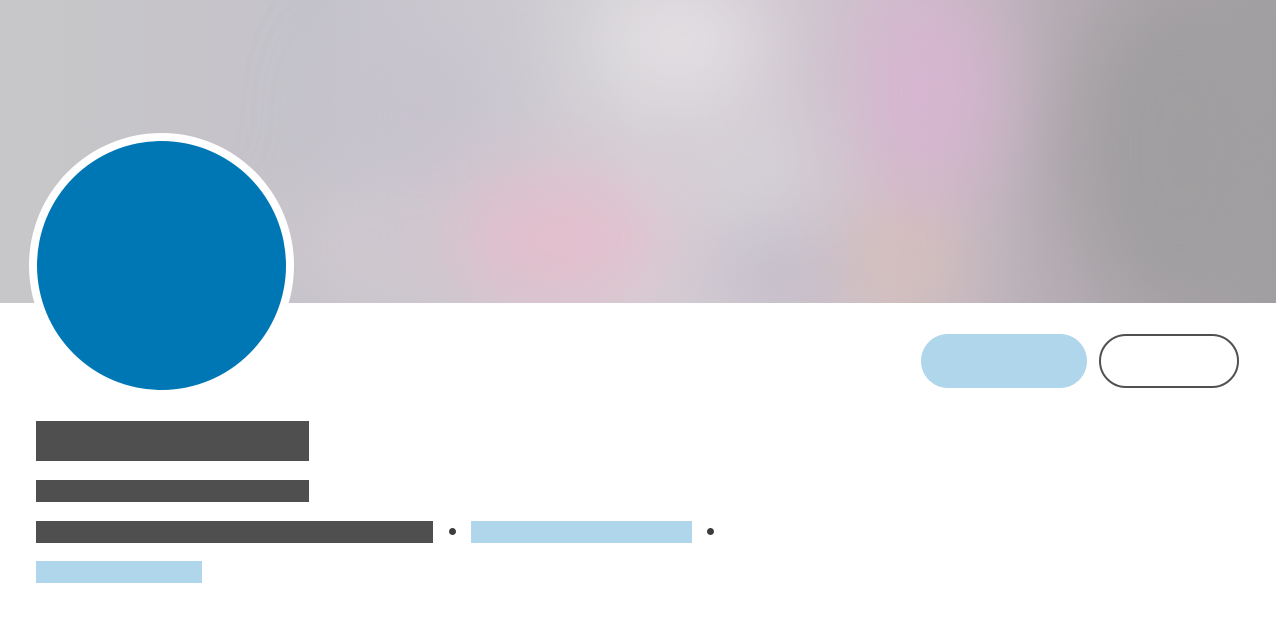 The width and height of the screenshot is (1276, 622). I want to click on profile-headline-placeholder, so click(172, 491).